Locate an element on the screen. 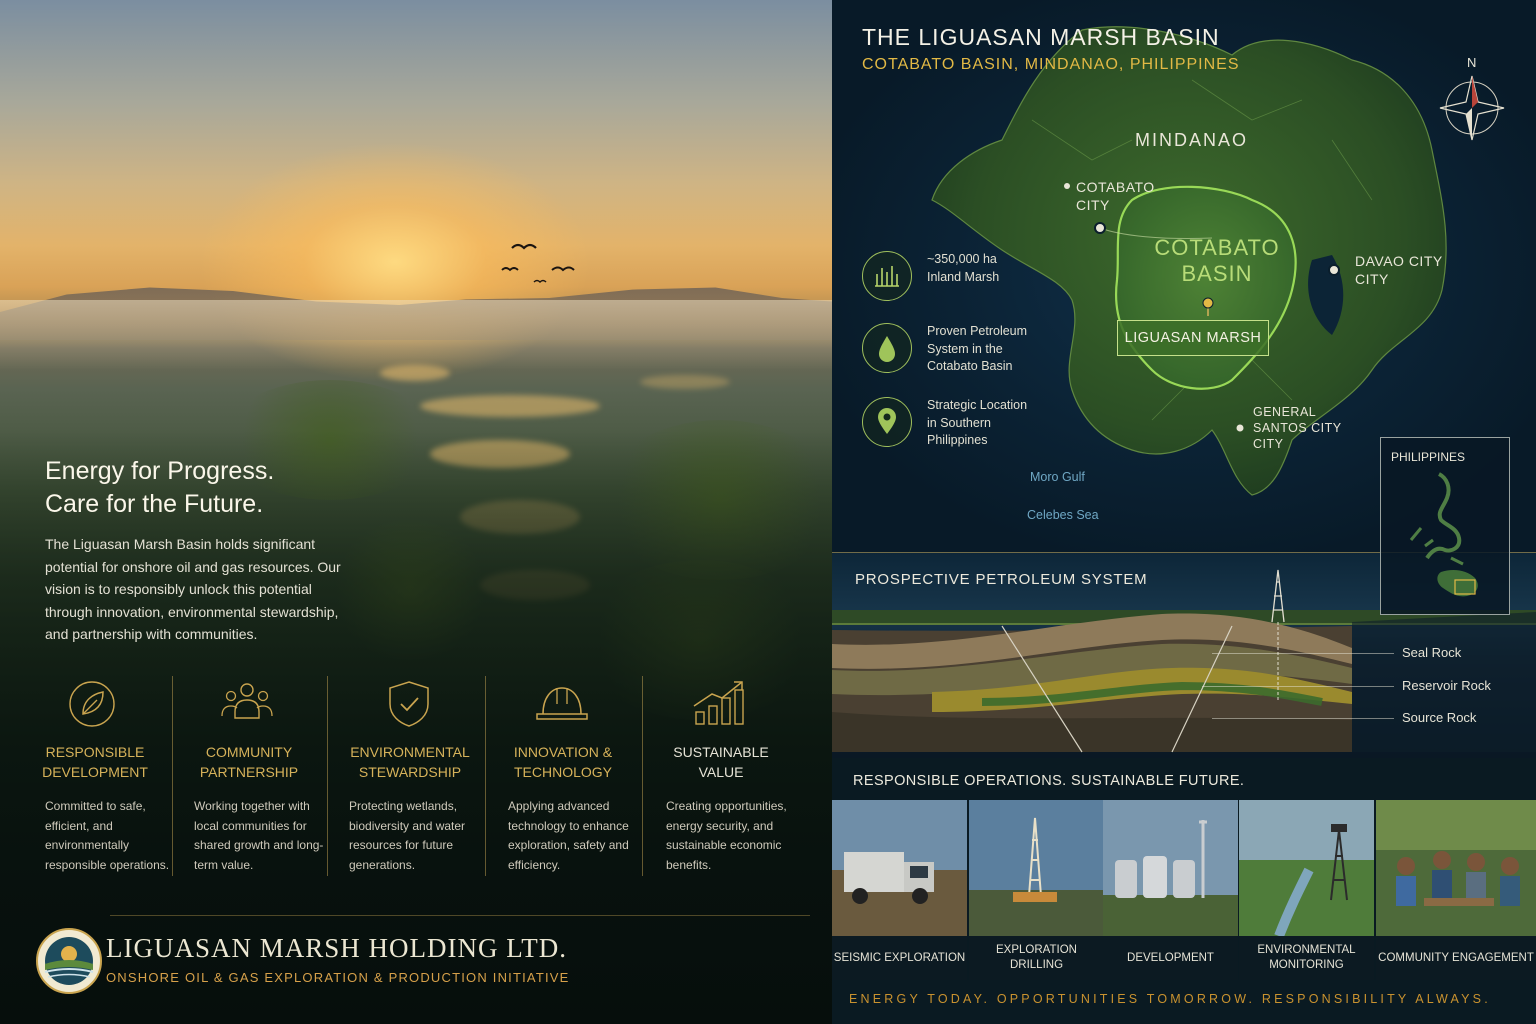  feature-line: in Southern is located at coordinates (959, 422).